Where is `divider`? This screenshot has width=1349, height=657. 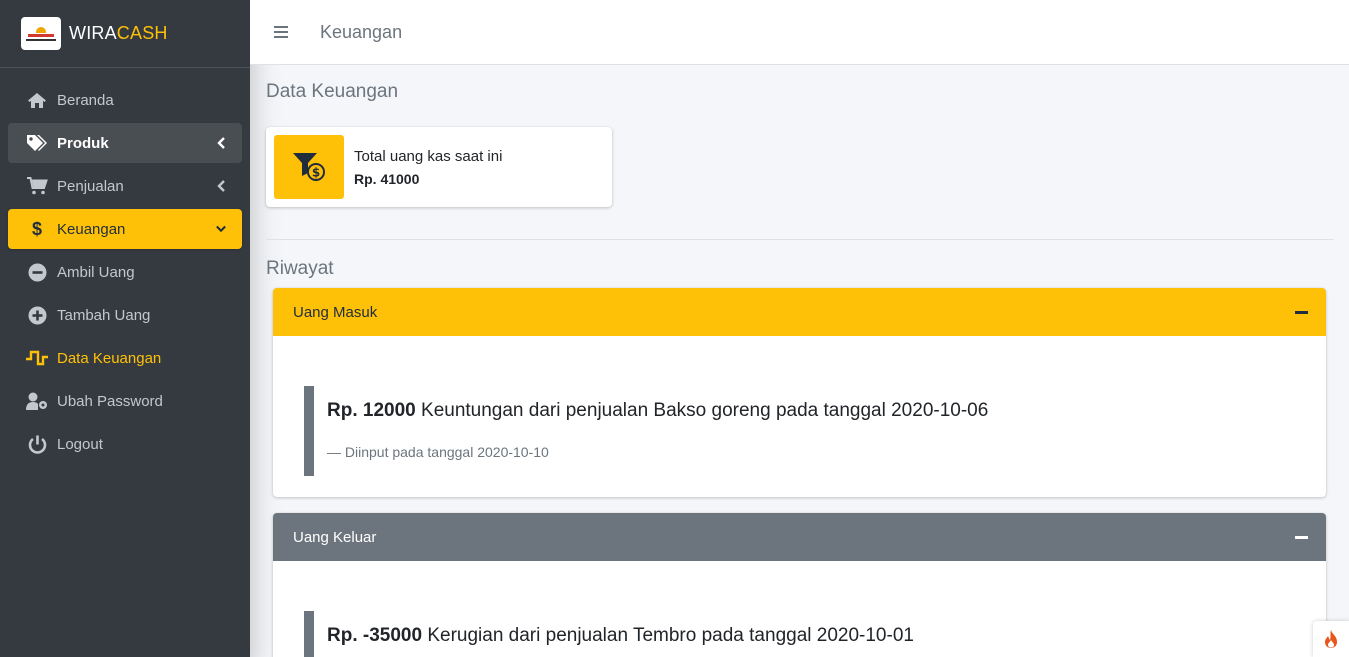 divider is located at coordinates (800, 239).